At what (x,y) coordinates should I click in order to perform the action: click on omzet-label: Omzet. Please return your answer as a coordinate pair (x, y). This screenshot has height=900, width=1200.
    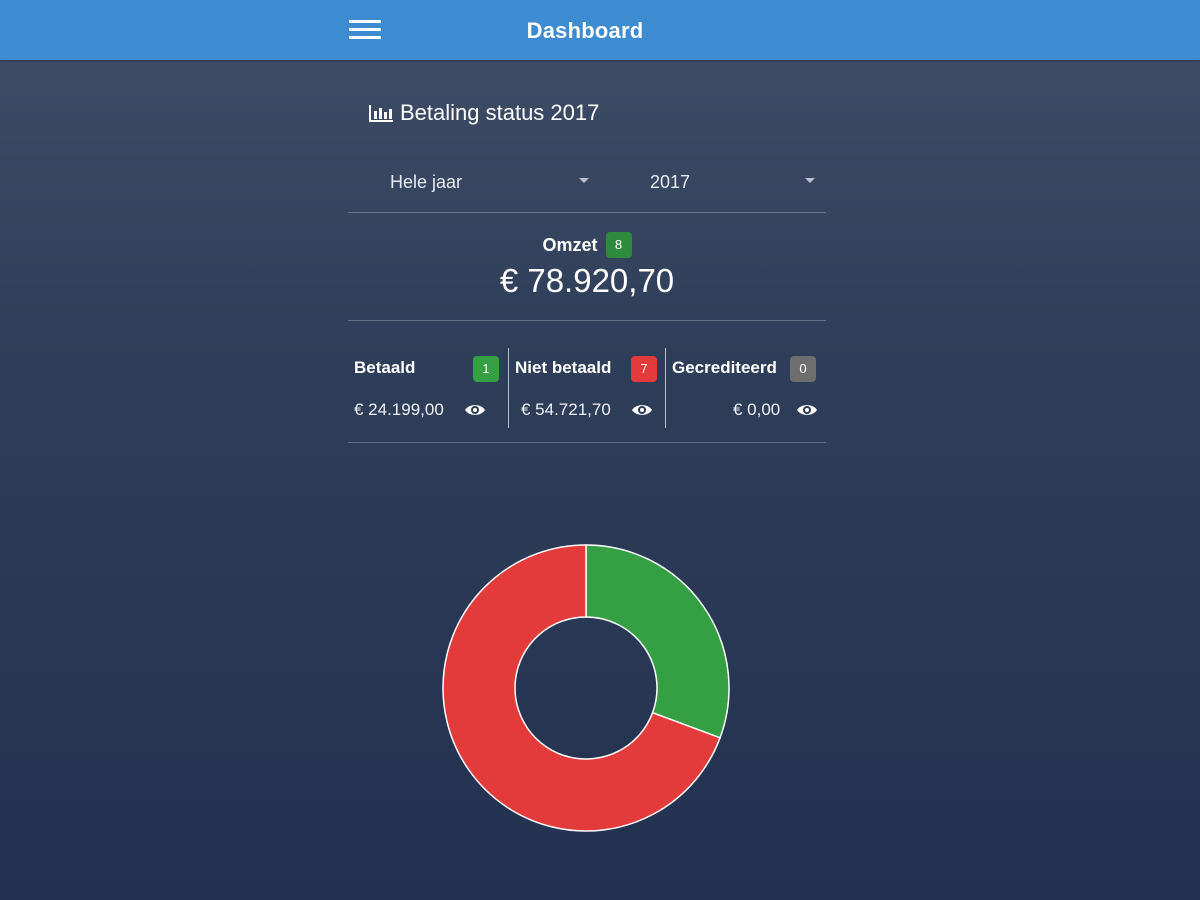
    Looking at the image, I should click on (570, 244).